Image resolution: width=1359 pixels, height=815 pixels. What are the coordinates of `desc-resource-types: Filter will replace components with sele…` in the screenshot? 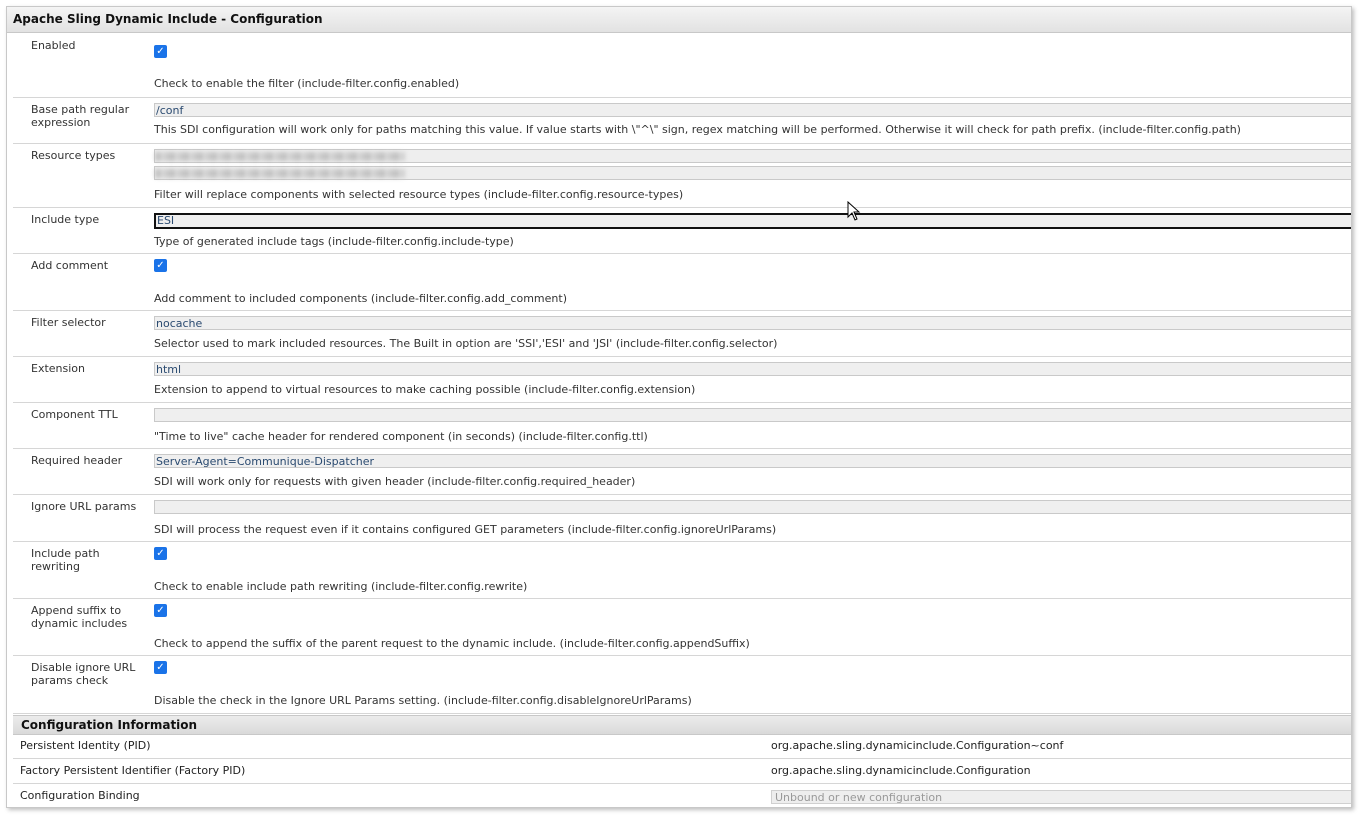 It's located at (419, 194).